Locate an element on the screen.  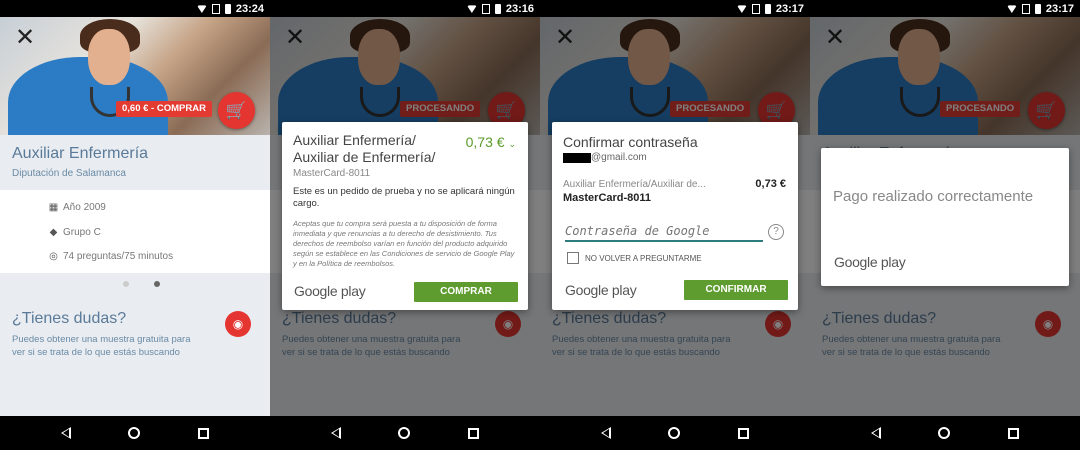
info-questions: ◎ 74 preguntas/75 minutos is located at coordinates (111, 256).